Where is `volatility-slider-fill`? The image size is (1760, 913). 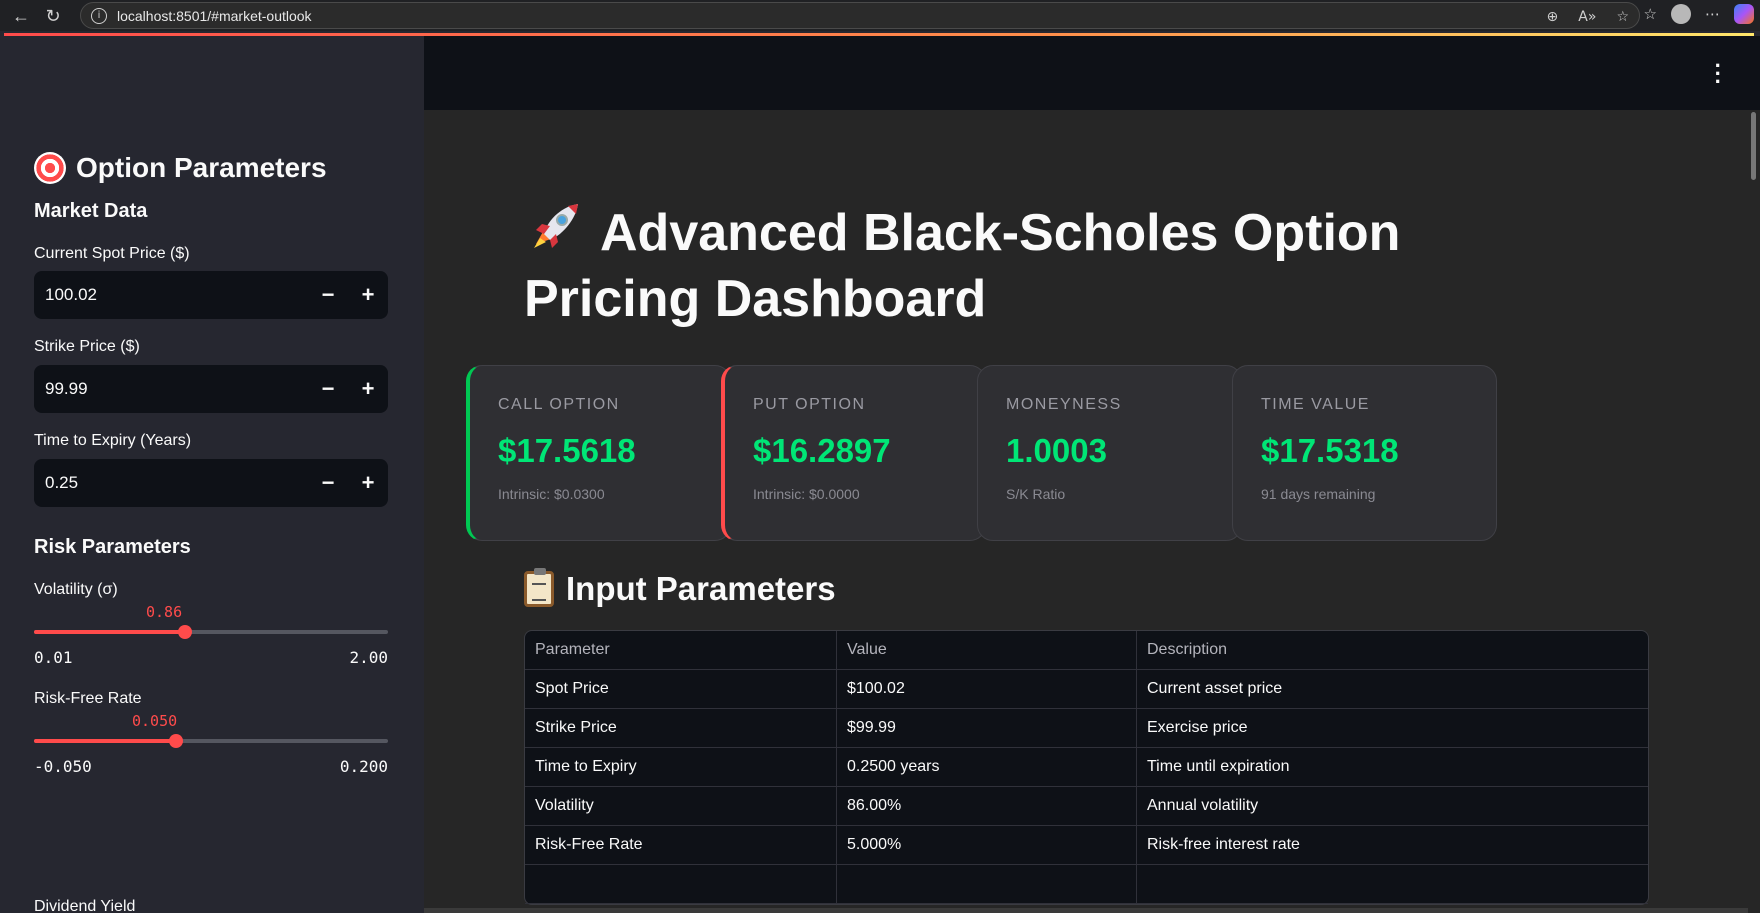
volatility-slider-fill is located at coordinates (110, 632).